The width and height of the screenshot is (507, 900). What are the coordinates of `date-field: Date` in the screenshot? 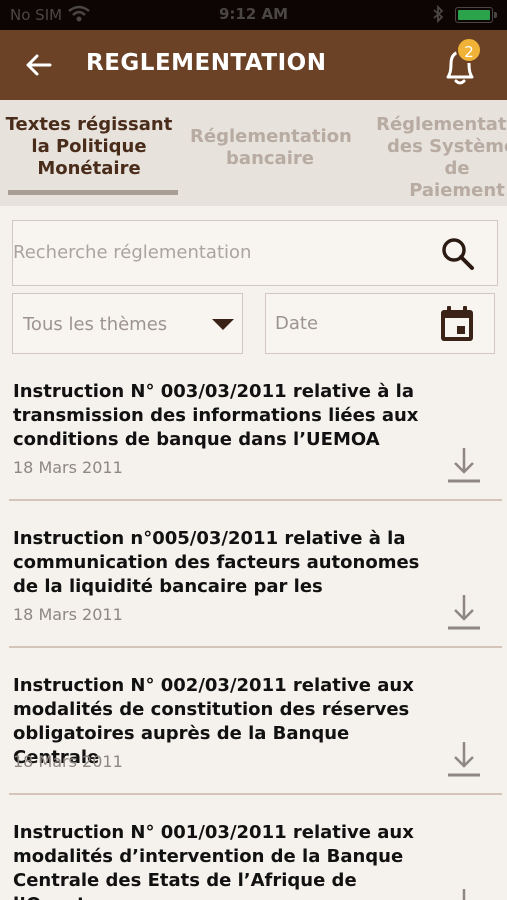 It's located at (380, 323).